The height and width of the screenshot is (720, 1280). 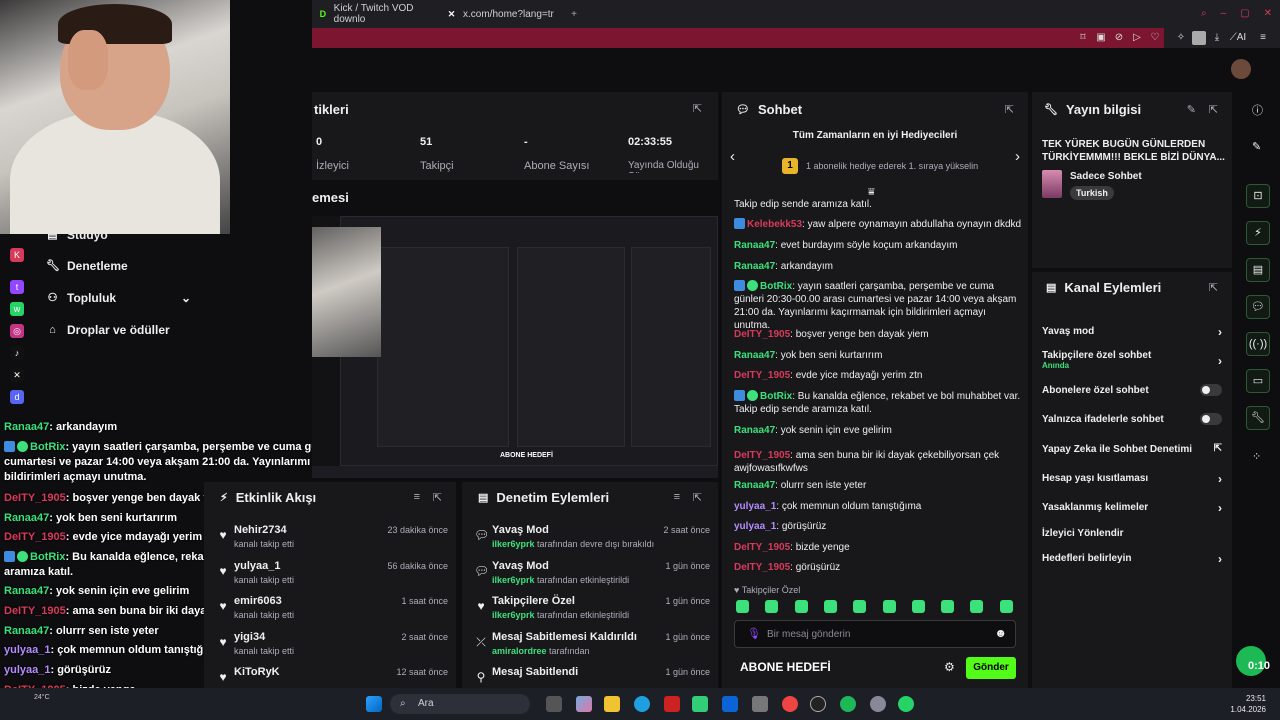 What do you see at coordinates (1258, 233) in the screenshot?
I see `bolt-button: ⚡︎` at bounding box center [1258, 233].